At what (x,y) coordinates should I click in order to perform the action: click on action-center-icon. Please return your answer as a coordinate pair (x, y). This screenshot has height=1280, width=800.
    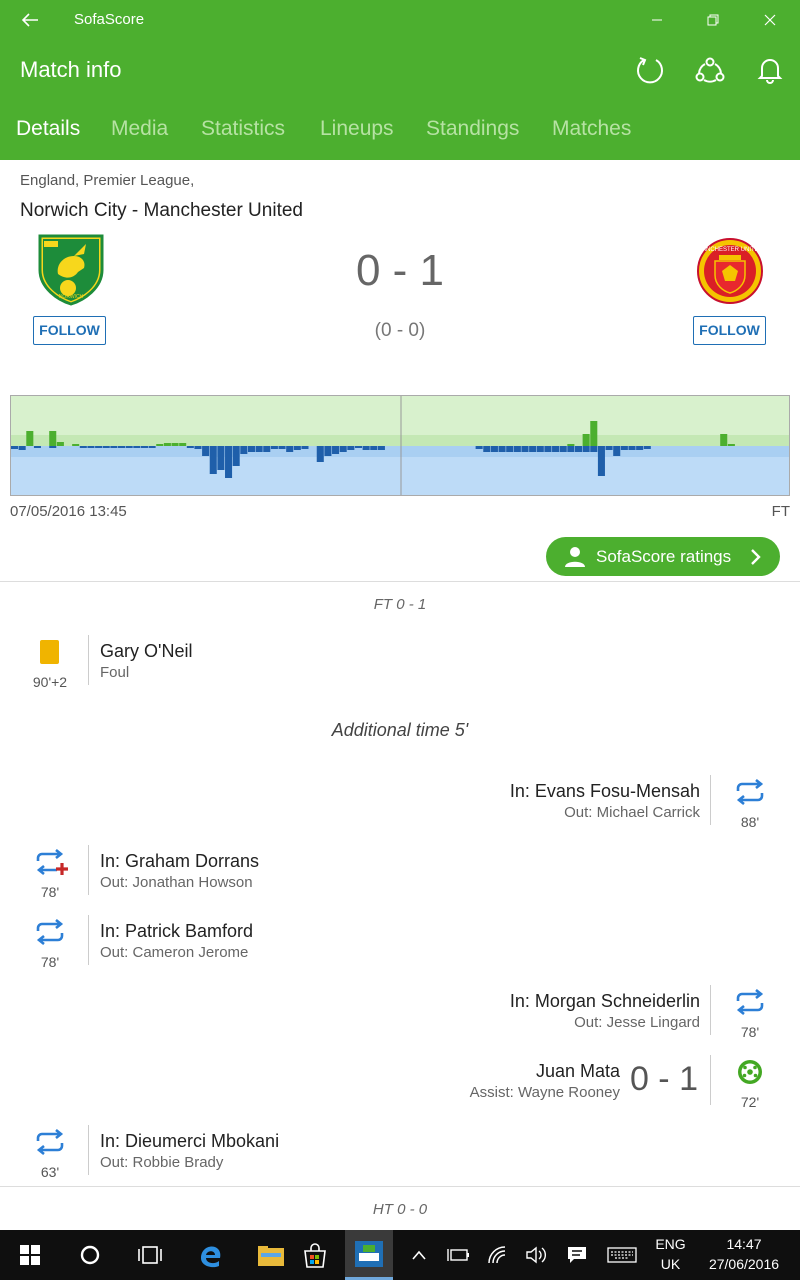
    Looking at the image, I should click on (577, 1255).